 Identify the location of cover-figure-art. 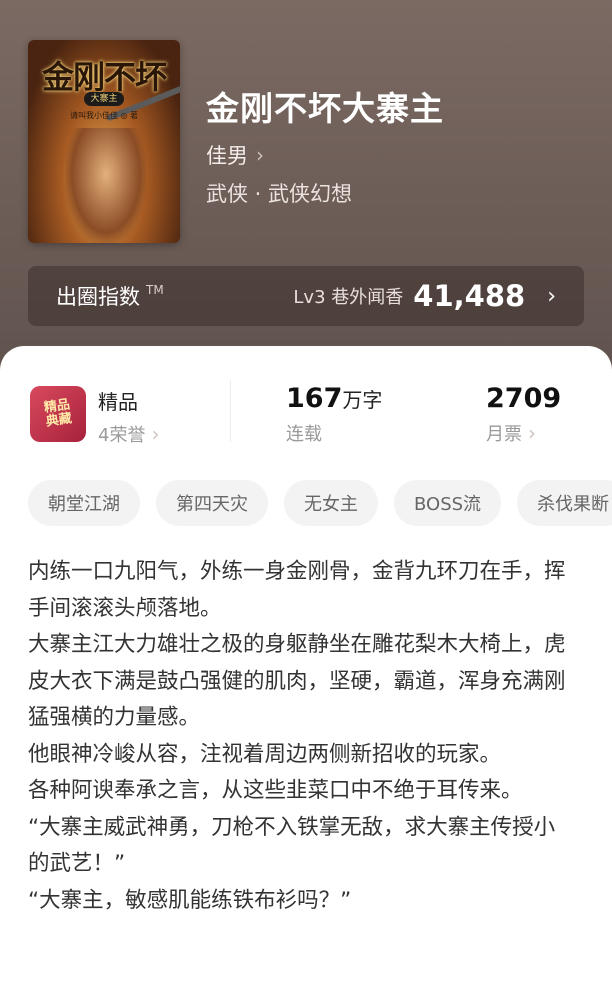
(106, 185).